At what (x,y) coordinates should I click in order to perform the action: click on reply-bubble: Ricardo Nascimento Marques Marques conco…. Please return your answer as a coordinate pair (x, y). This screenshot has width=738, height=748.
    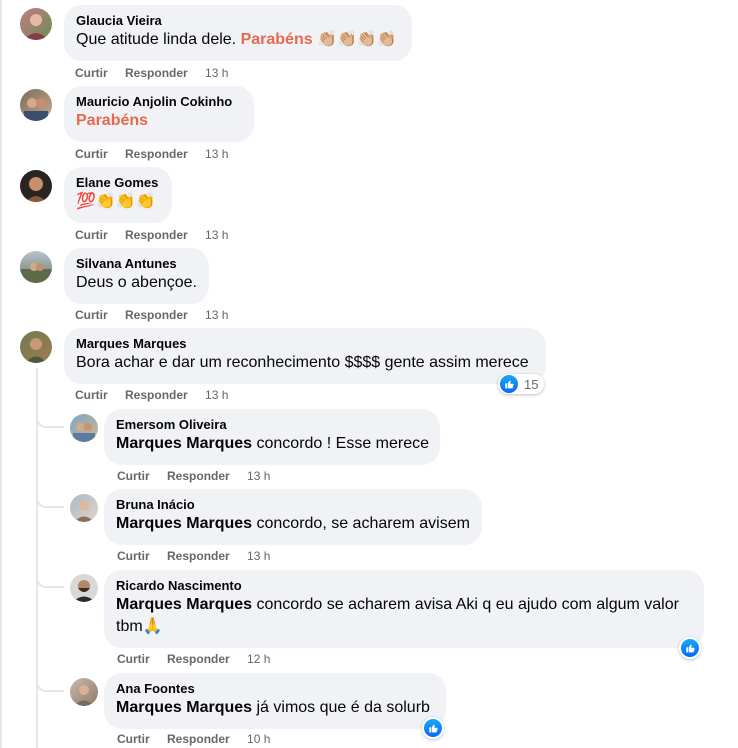
    Looking at the image, I should click on (404, 609).